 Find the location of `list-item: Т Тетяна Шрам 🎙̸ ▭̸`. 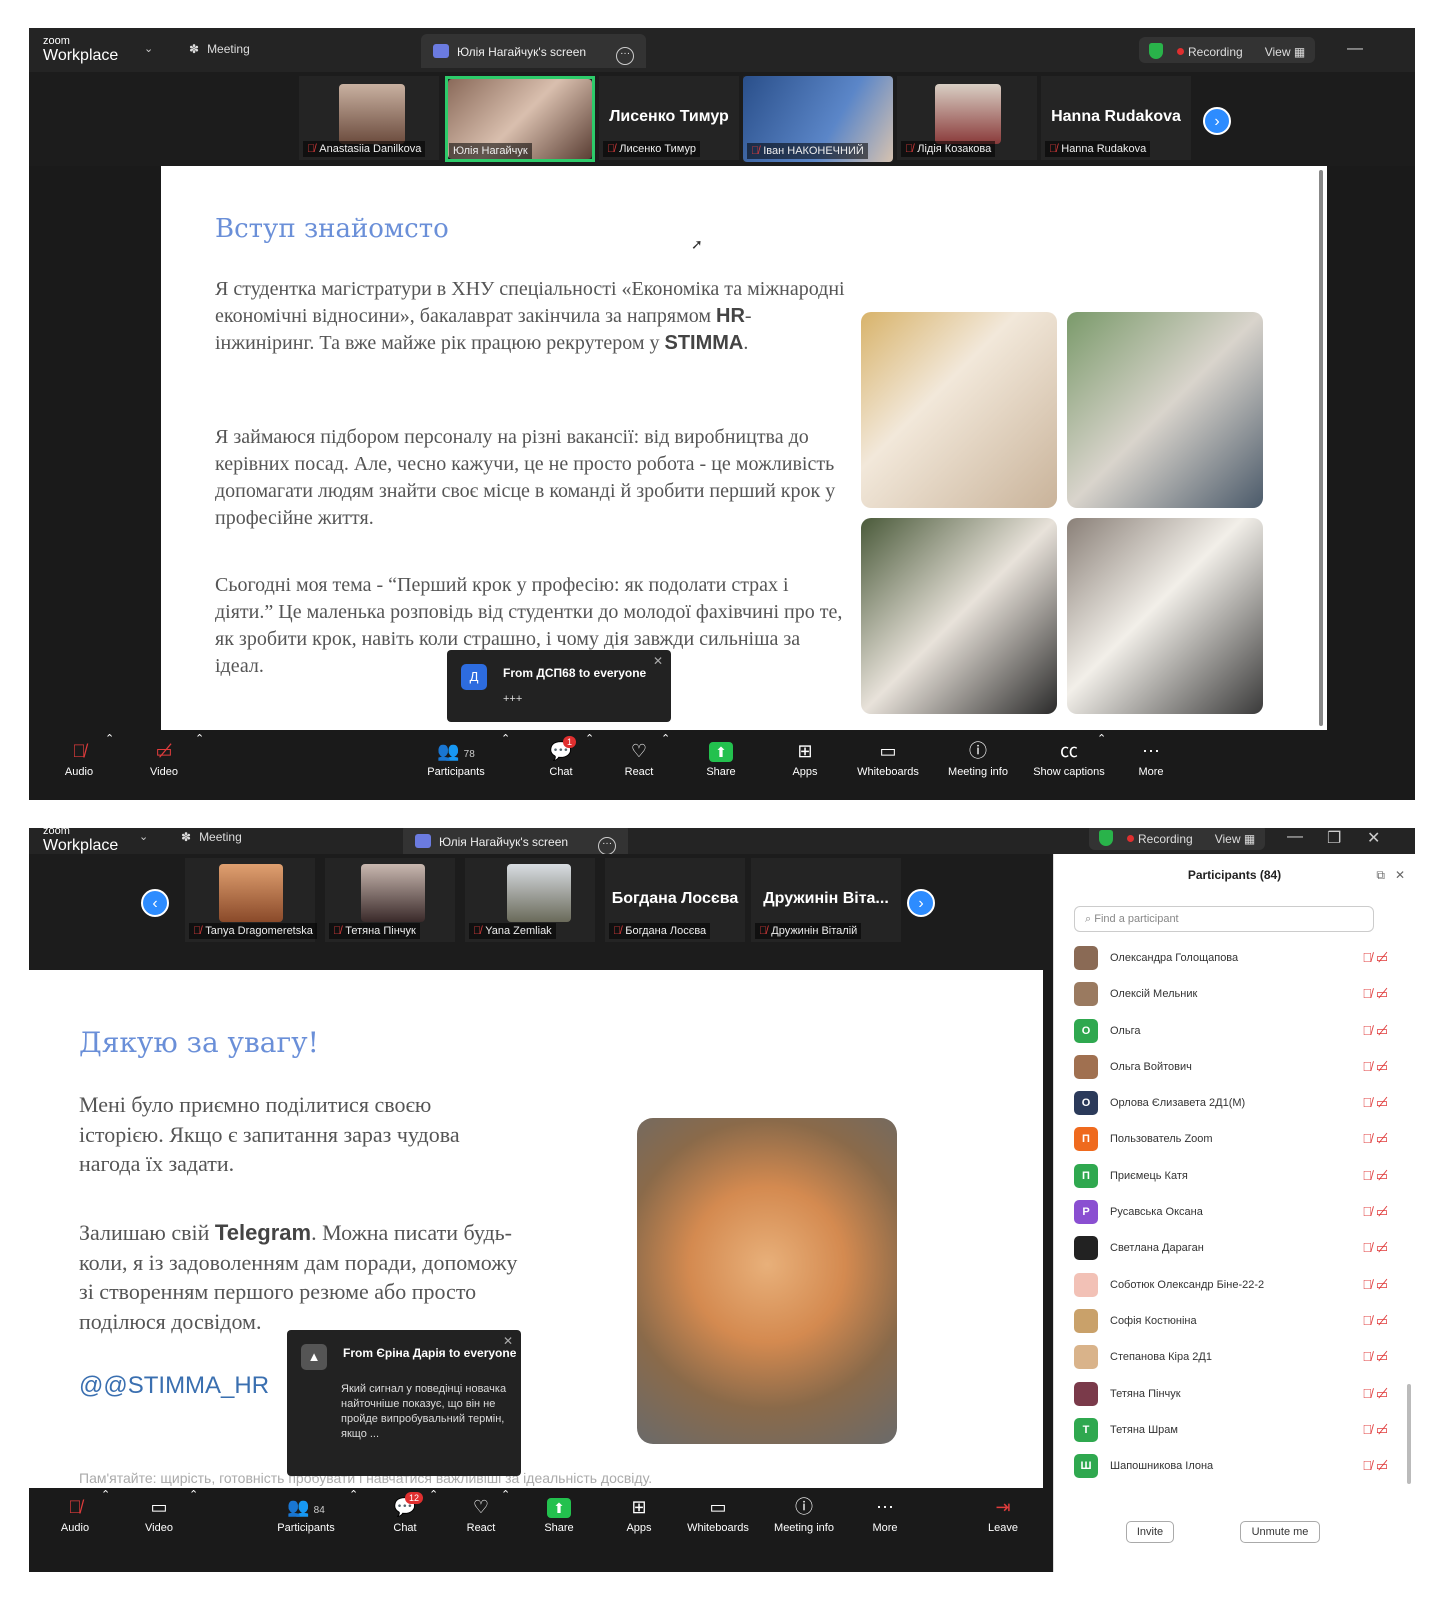

list-item: Т Тетяна Шрам 🎙̸ ▭̸ is located at coordinates (1234, 1430).